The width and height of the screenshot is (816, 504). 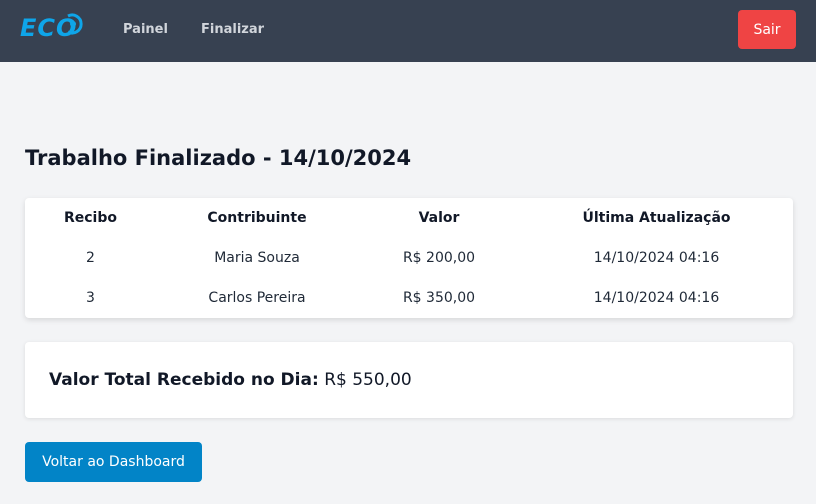 What do you see at coordinates (368, 380) in the screenshot?
I see `daily-total-value: R$ 550,00` at bounding box center [368, 380].